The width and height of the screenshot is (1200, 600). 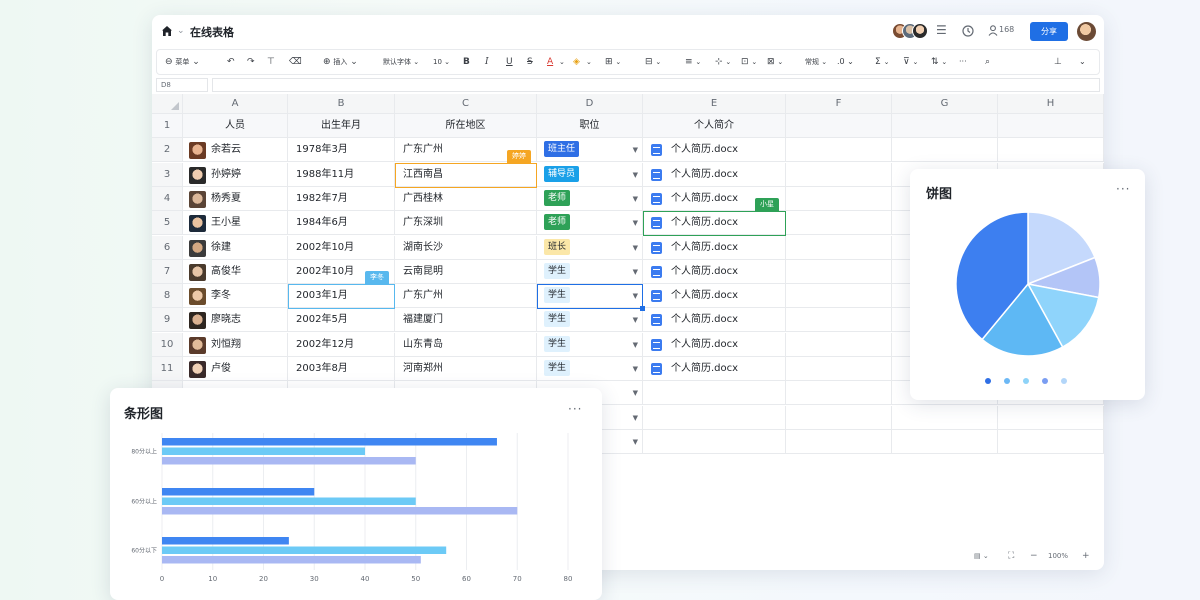 I want to click on header-cell: 出生年月, so click(x=341, y=126).